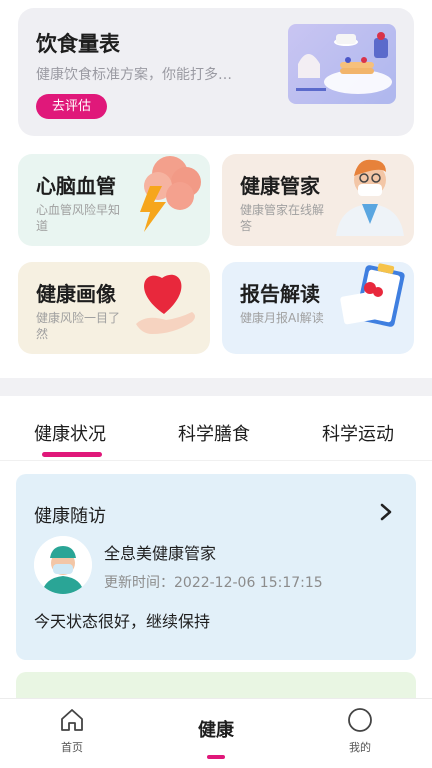 Image resolution: width=432 pixels, height=768 pixels. I want to click on tabs-divider, so click(216, 460).